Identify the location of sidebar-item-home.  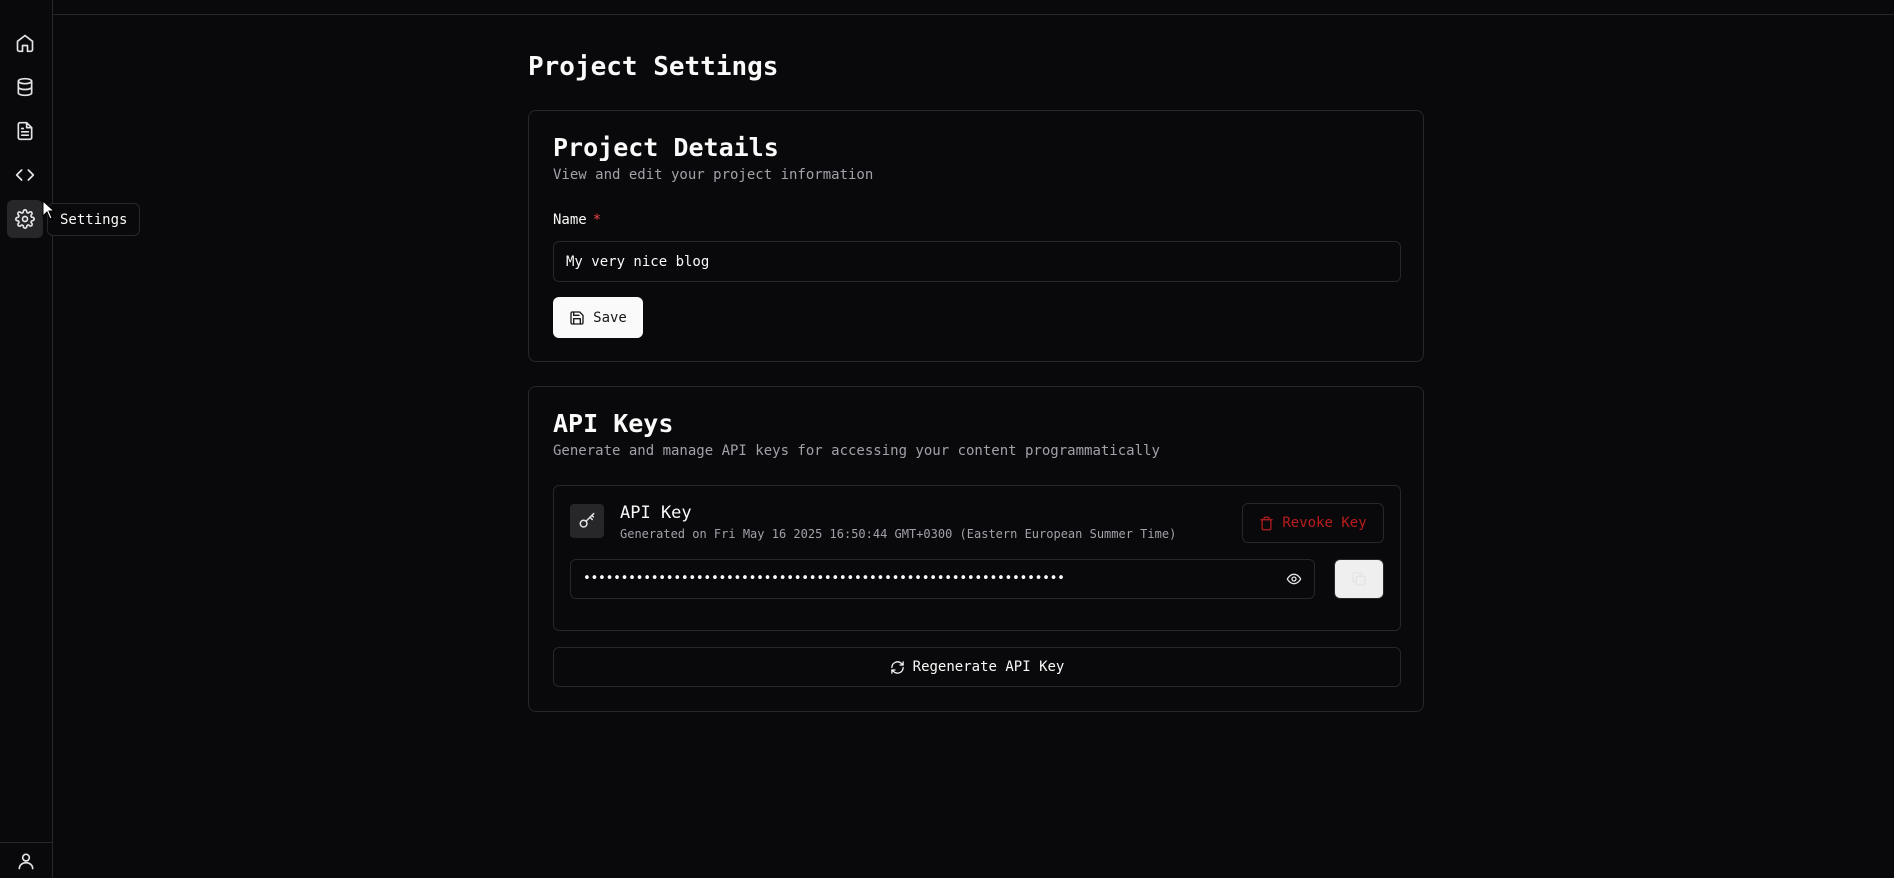
(25, 43).